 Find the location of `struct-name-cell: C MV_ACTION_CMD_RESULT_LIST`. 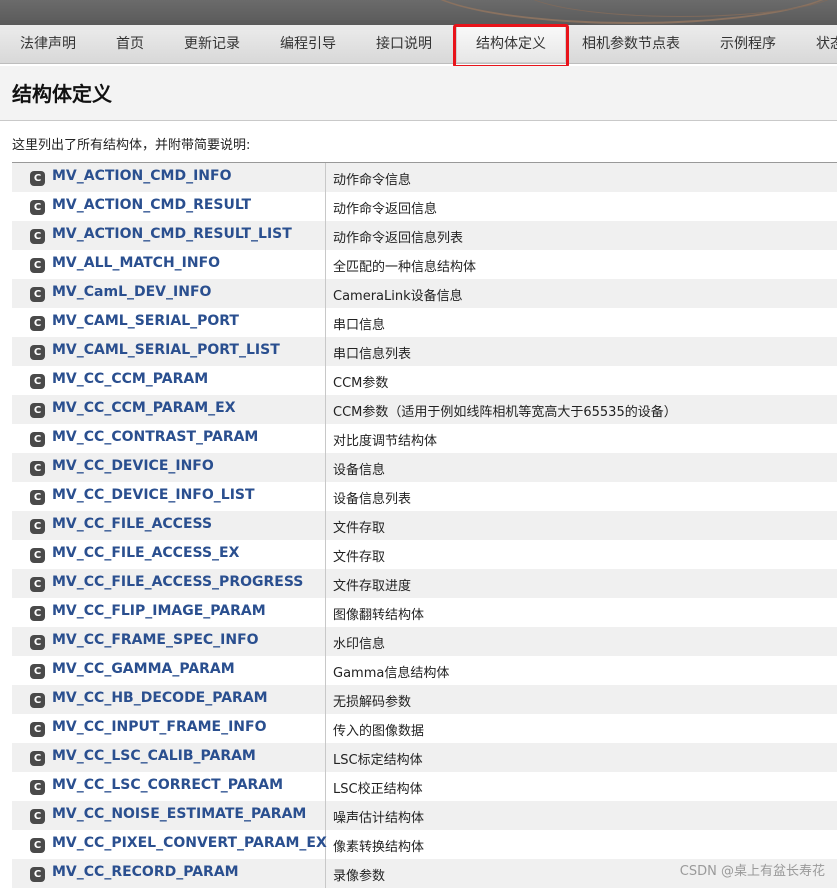

struct-name-cell: C MV_ACTION_CMD_RESULT_LIST is located at coordinates (169, 235).